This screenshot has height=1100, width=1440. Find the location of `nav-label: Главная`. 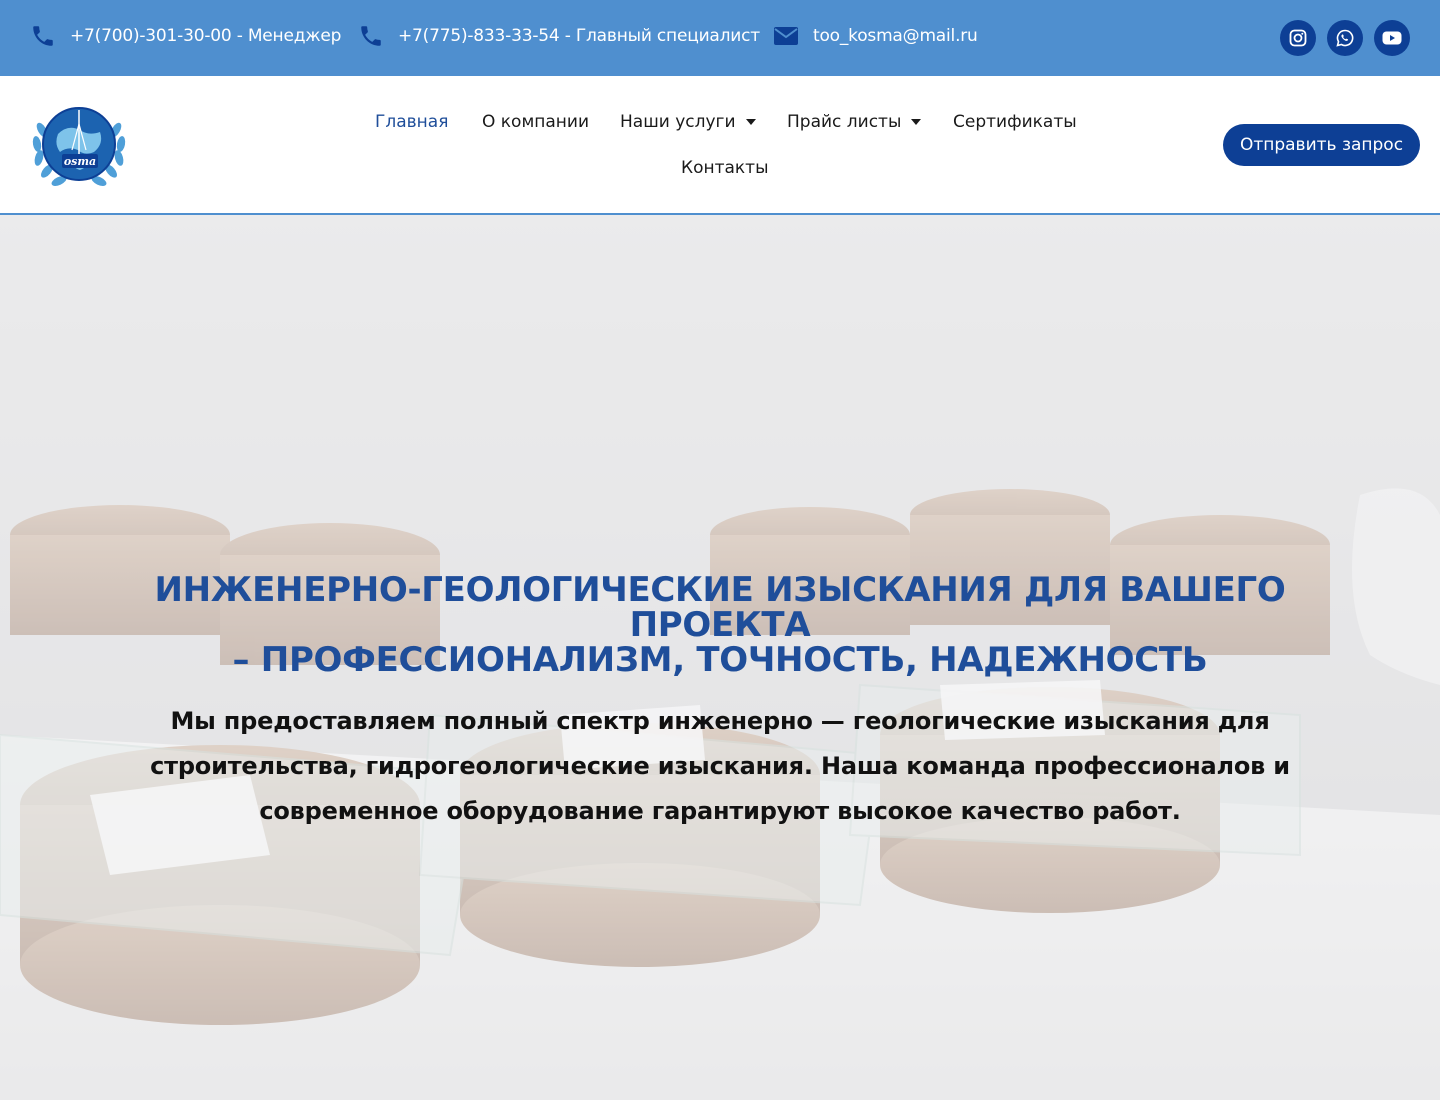

nav-label: Главная is located at coordinates (412, 122).